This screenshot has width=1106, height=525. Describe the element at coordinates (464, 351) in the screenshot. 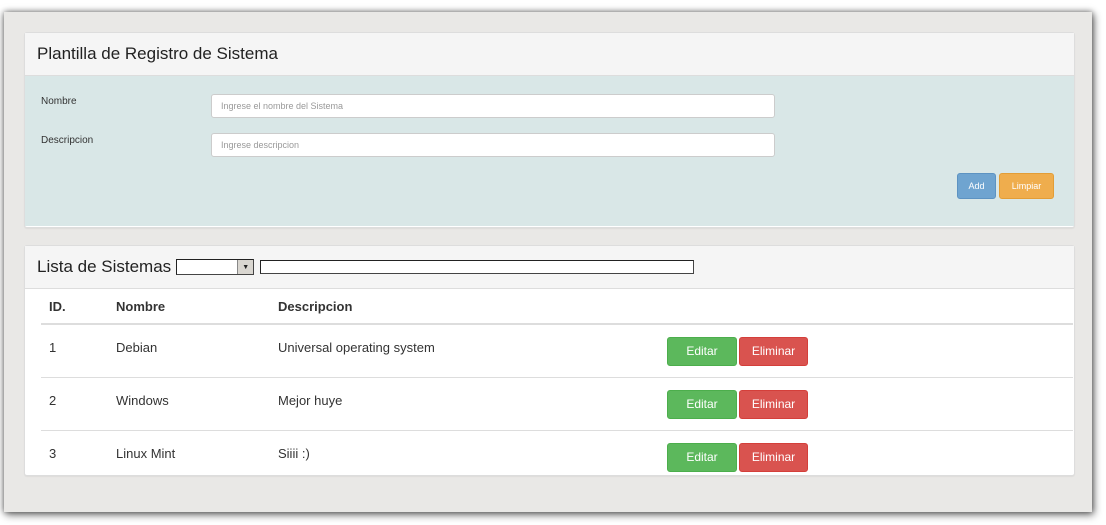

I see `row-description: Universal operating system` at that location.